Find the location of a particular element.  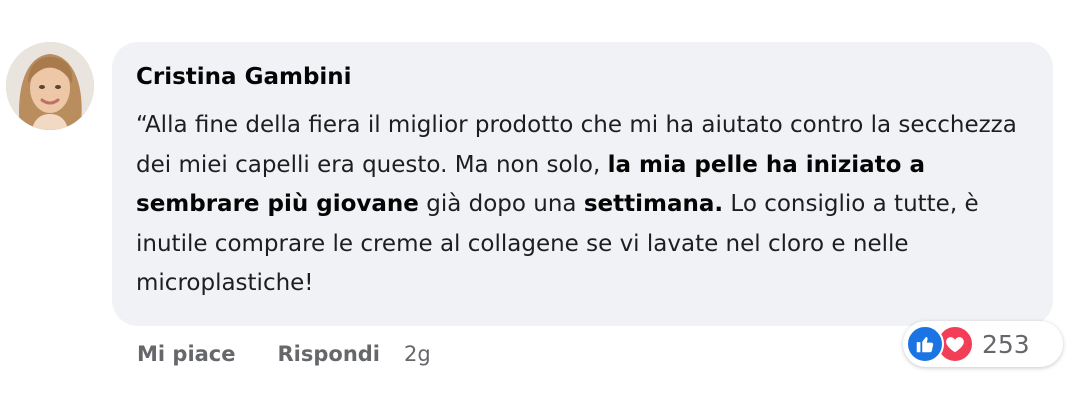

reactions-summary: 253 is located at coordinates (983, 344).